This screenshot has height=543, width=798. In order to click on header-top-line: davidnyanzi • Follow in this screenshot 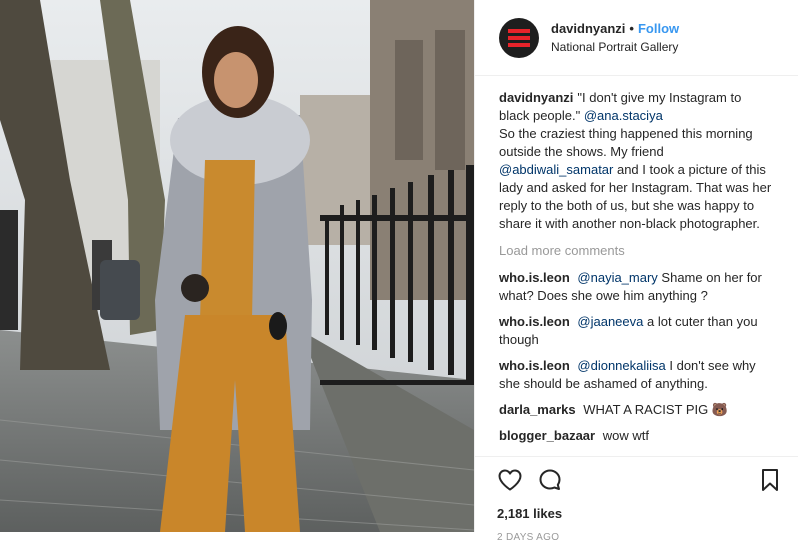, I will do `click(615, 29)`.